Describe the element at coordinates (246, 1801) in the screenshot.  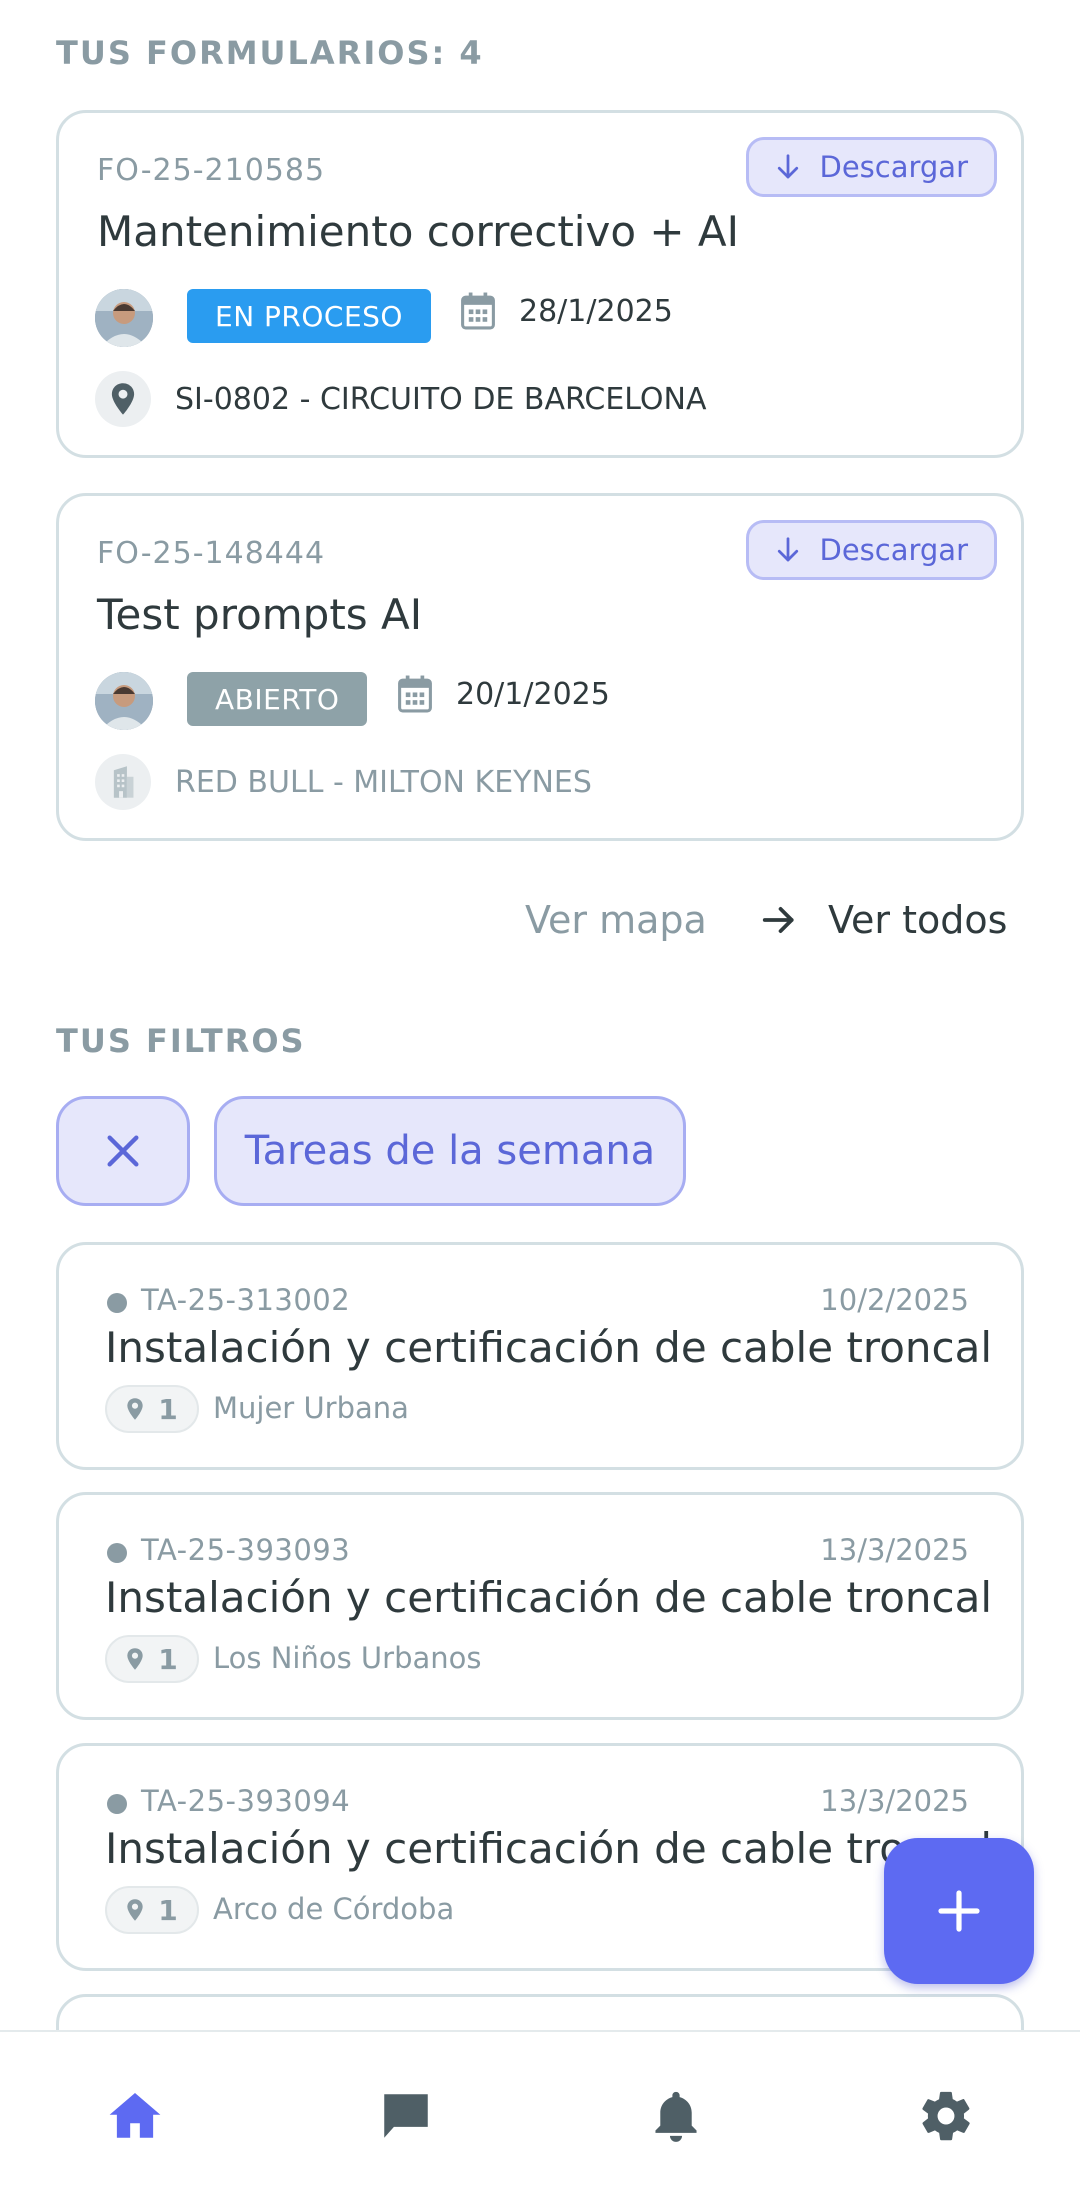
I see `task-code: TA-25-393094` at that location.